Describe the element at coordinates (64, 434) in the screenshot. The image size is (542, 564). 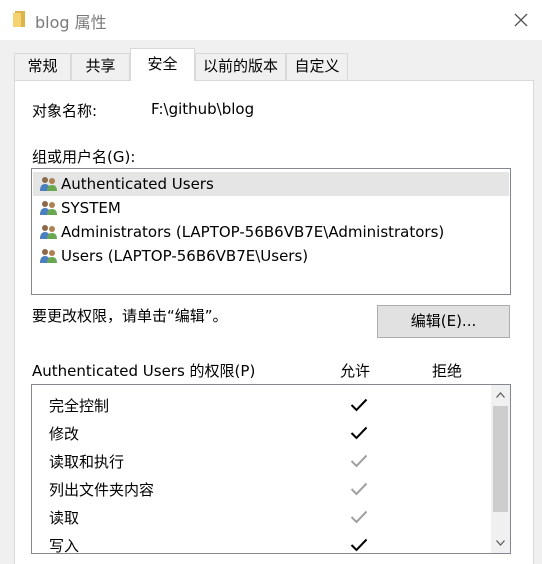
I see `permission-name: 修改` at that location.